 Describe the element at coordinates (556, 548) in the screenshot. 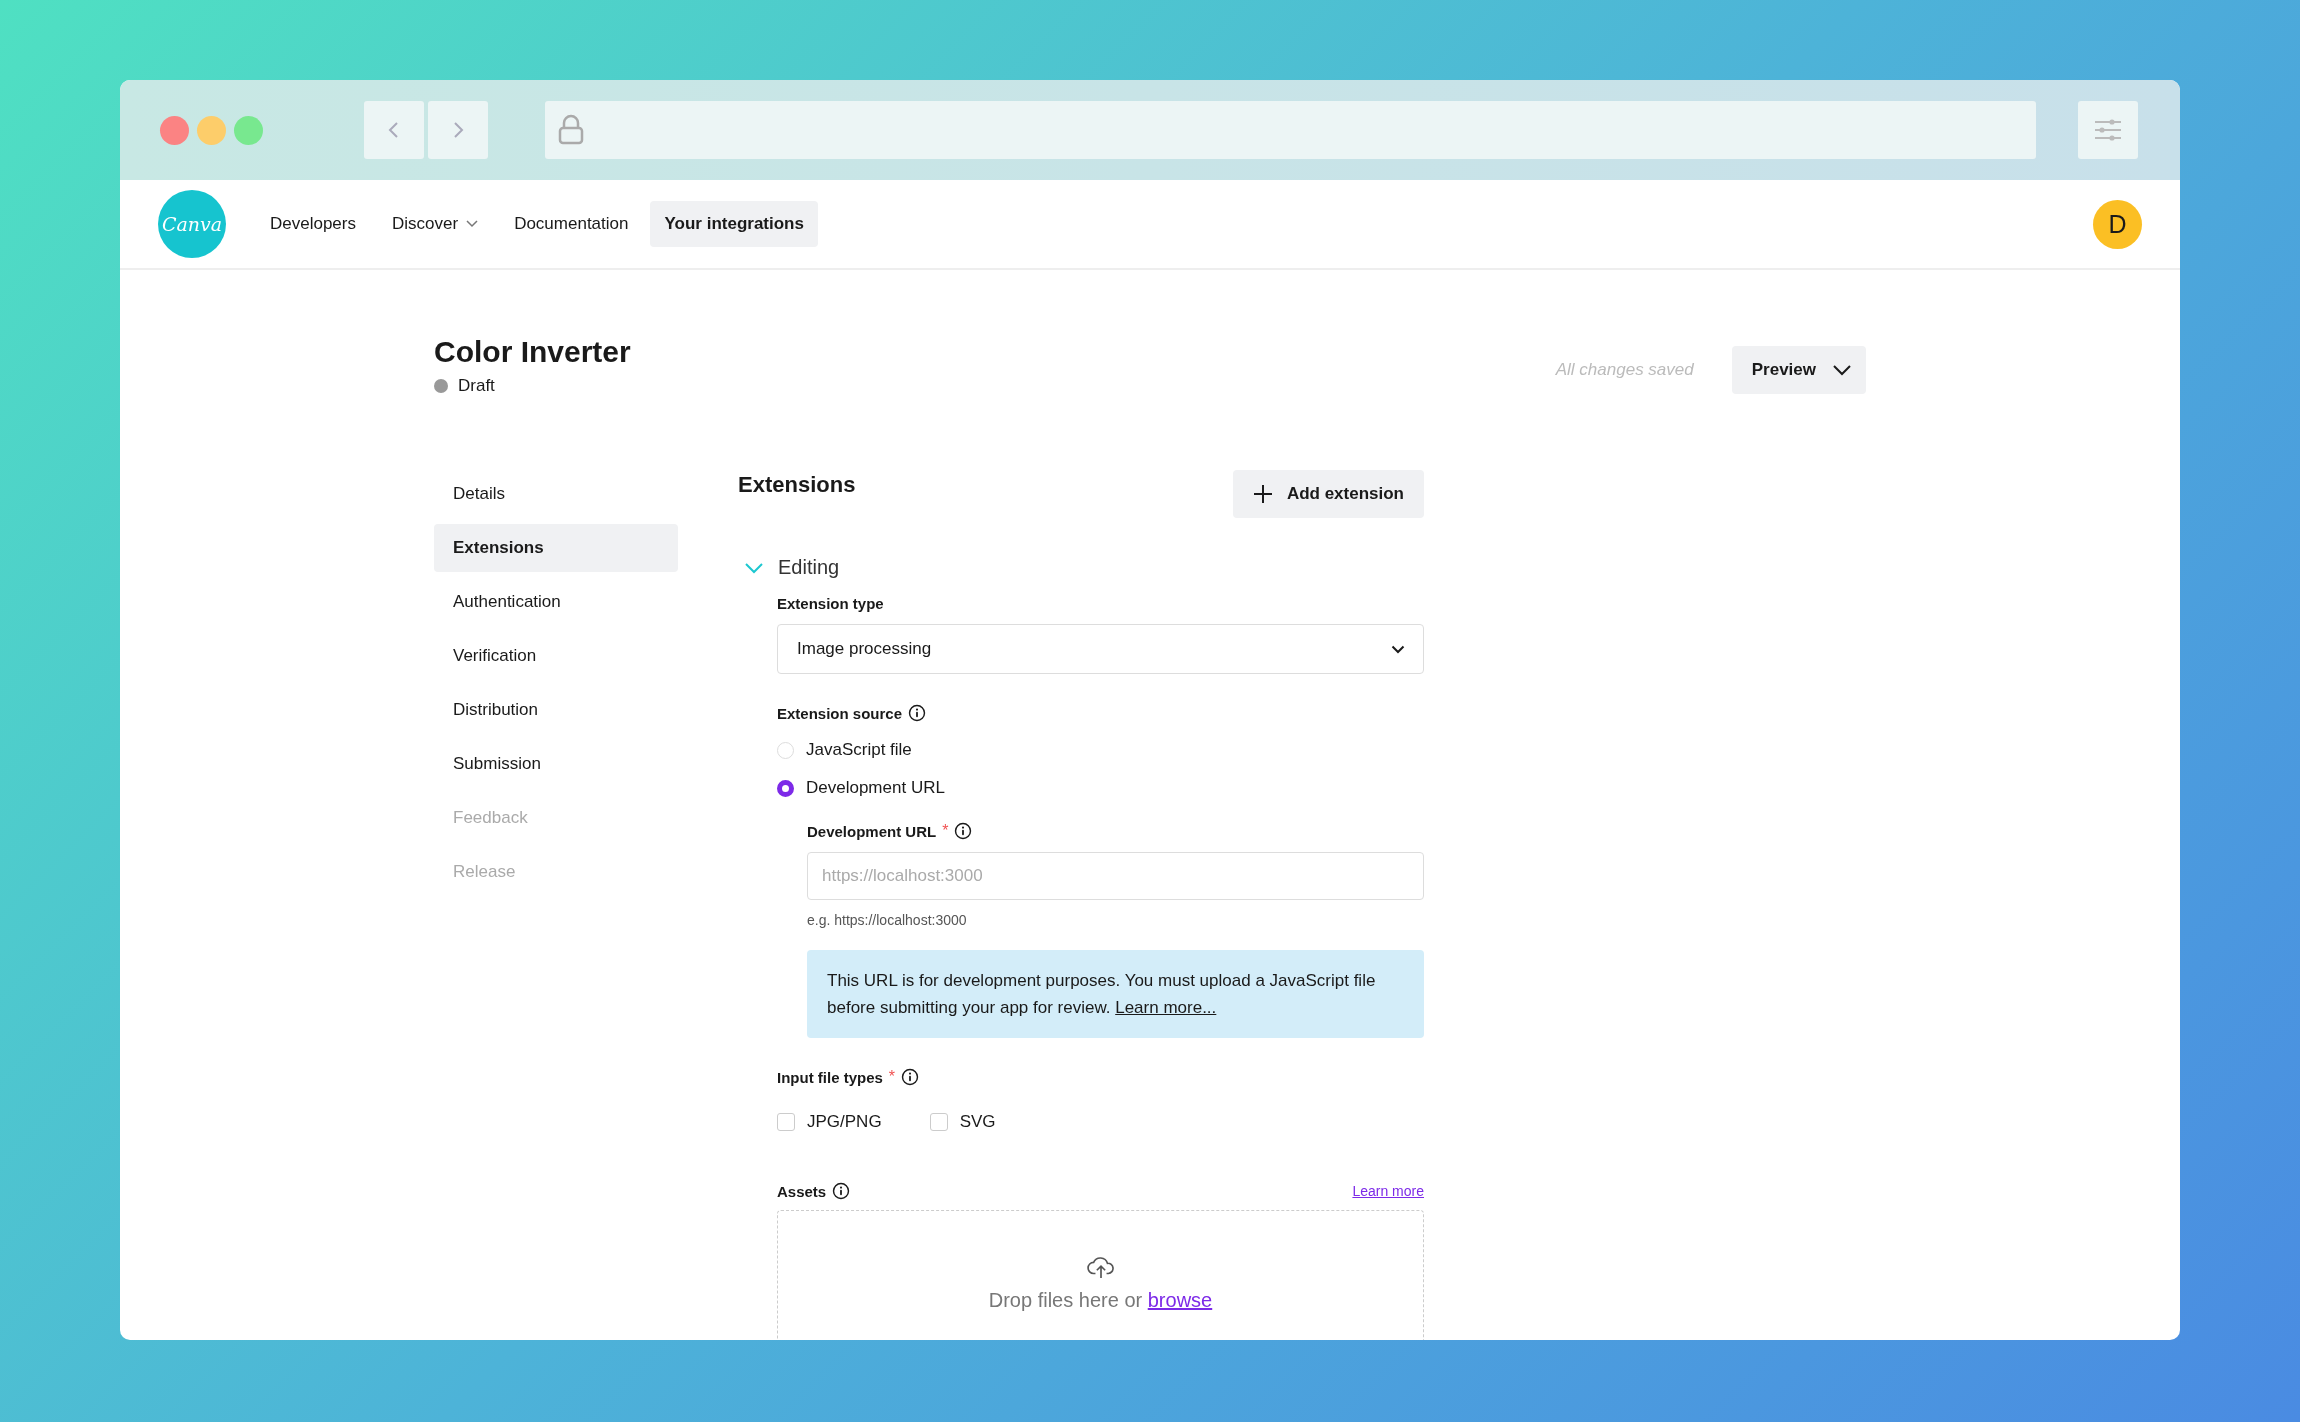

I see `sidebar-item: Extensions` at that location.